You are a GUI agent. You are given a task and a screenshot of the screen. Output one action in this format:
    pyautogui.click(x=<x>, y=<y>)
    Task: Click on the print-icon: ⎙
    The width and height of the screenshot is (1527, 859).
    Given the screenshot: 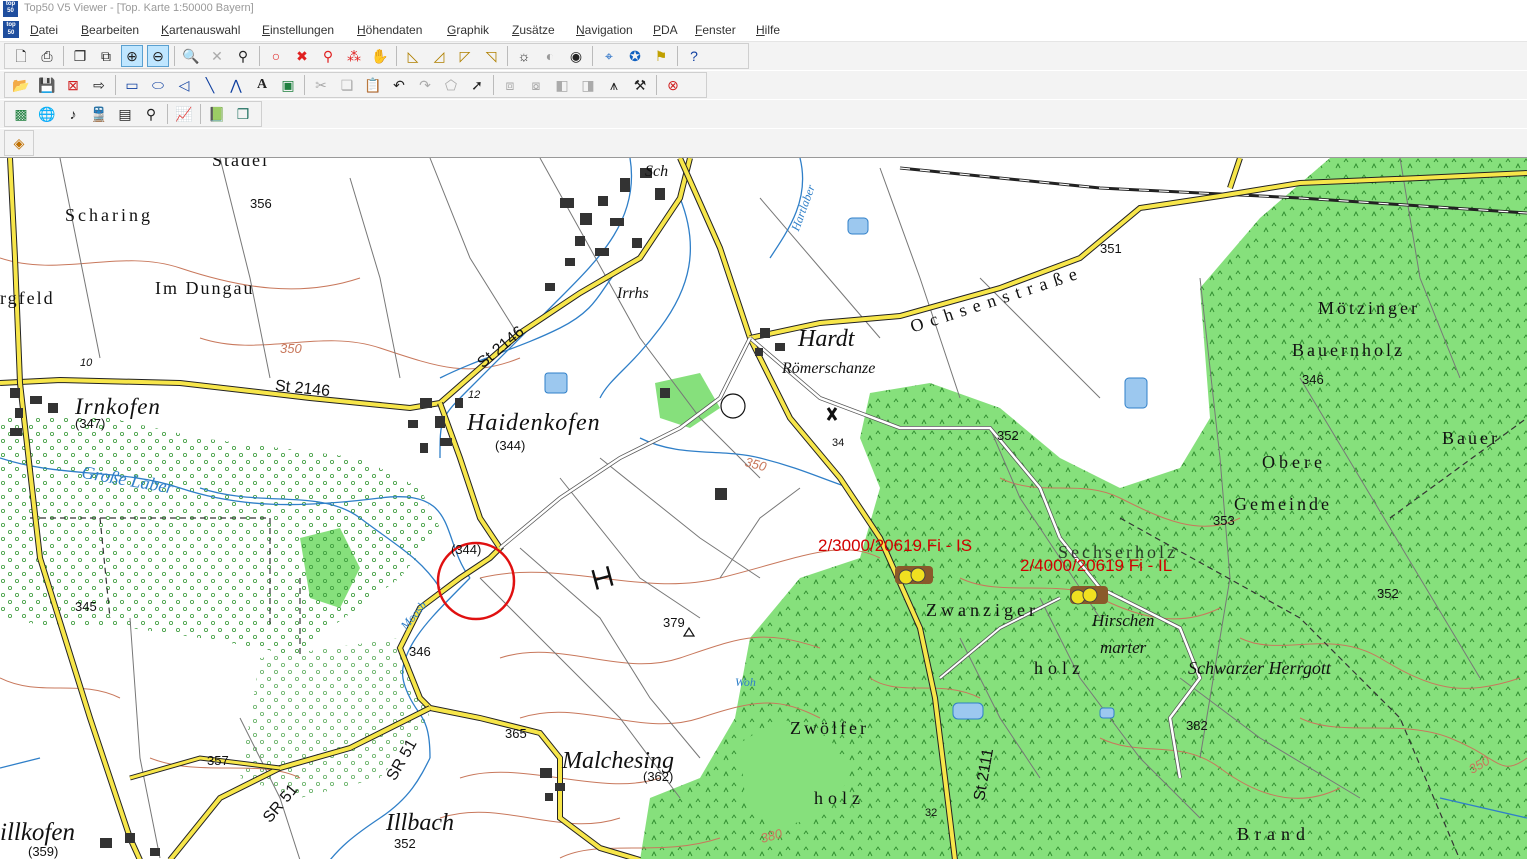 What is the action you would take?
    pyautogui.click(x=47, y=56)
    